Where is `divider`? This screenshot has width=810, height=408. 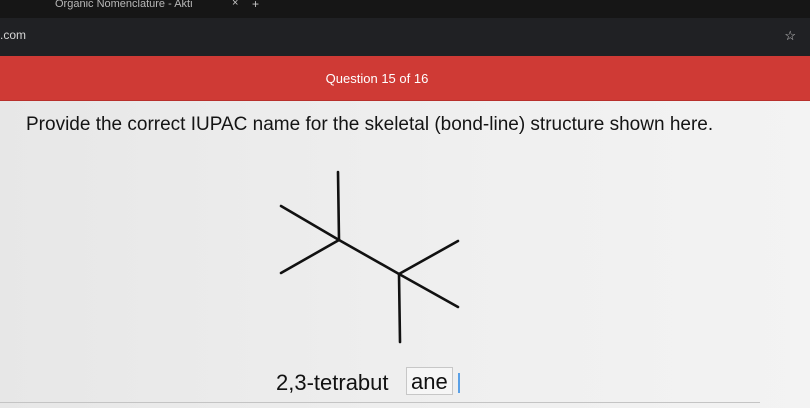 divider is located at coordinates (380, 402).